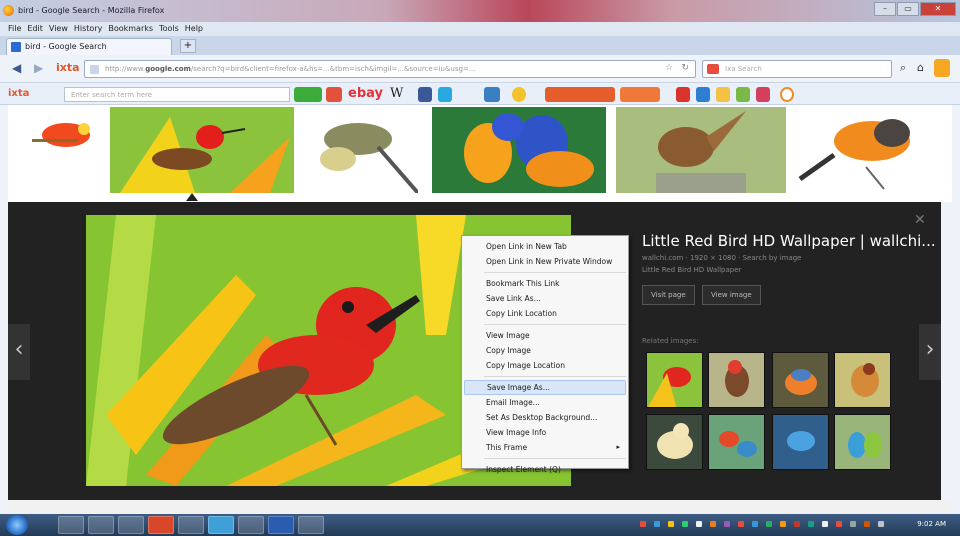 The height and width of the screenshot is (536, 960). What do you see at coordinates (930, 352) in the screenshot?
I see `next-arrow-icon: ›` at bounding box center [930, 352].